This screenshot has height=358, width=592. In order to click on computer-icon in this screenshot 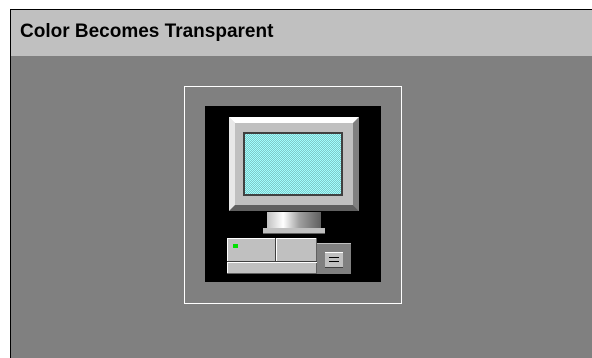, I will do `click(293, 194)`.